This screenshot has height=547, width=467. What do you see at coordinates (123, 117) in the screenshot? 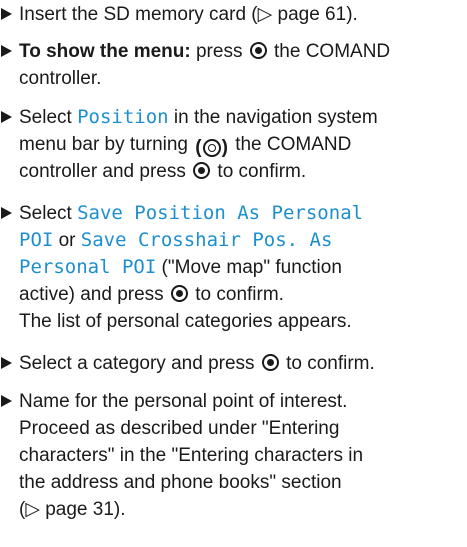
I see `menu-item-position: Position` at bounding box center [123, 117].